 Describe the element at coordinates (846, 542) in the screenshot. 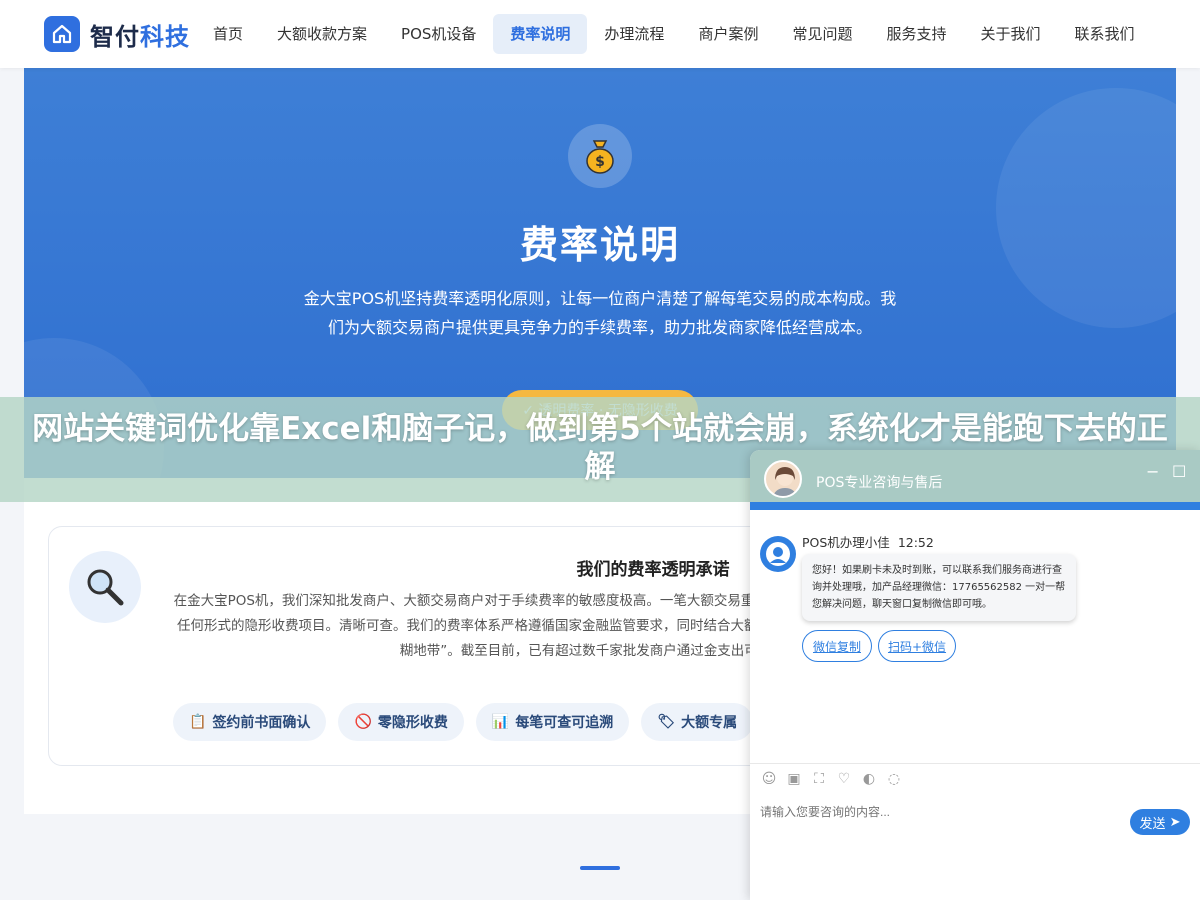

I see `agent-name: POS机办理小佳` at that location.